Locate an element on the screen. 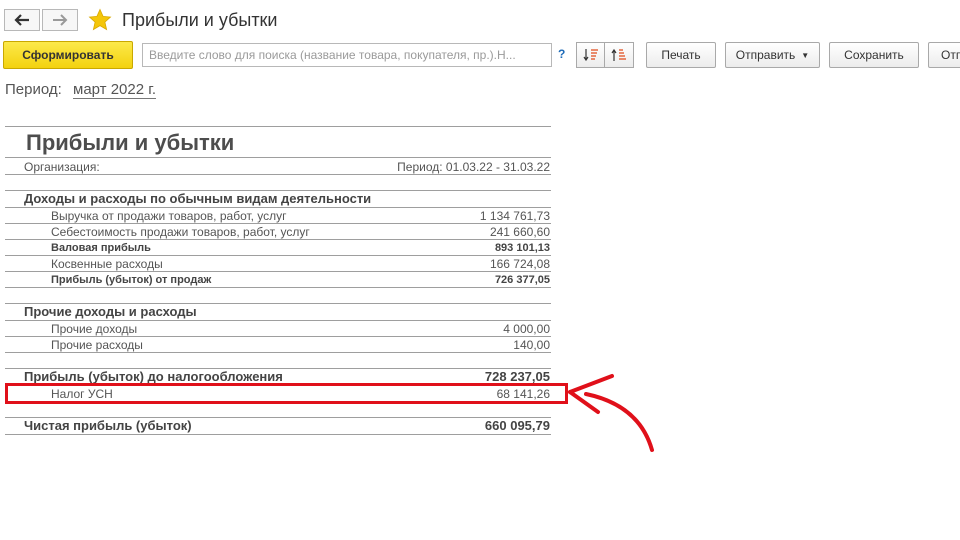 The height and width of the screenshot is (540, 960). report-period: Период: 01.03.22 - 31.03.22 is located at coordinates (473, 167).